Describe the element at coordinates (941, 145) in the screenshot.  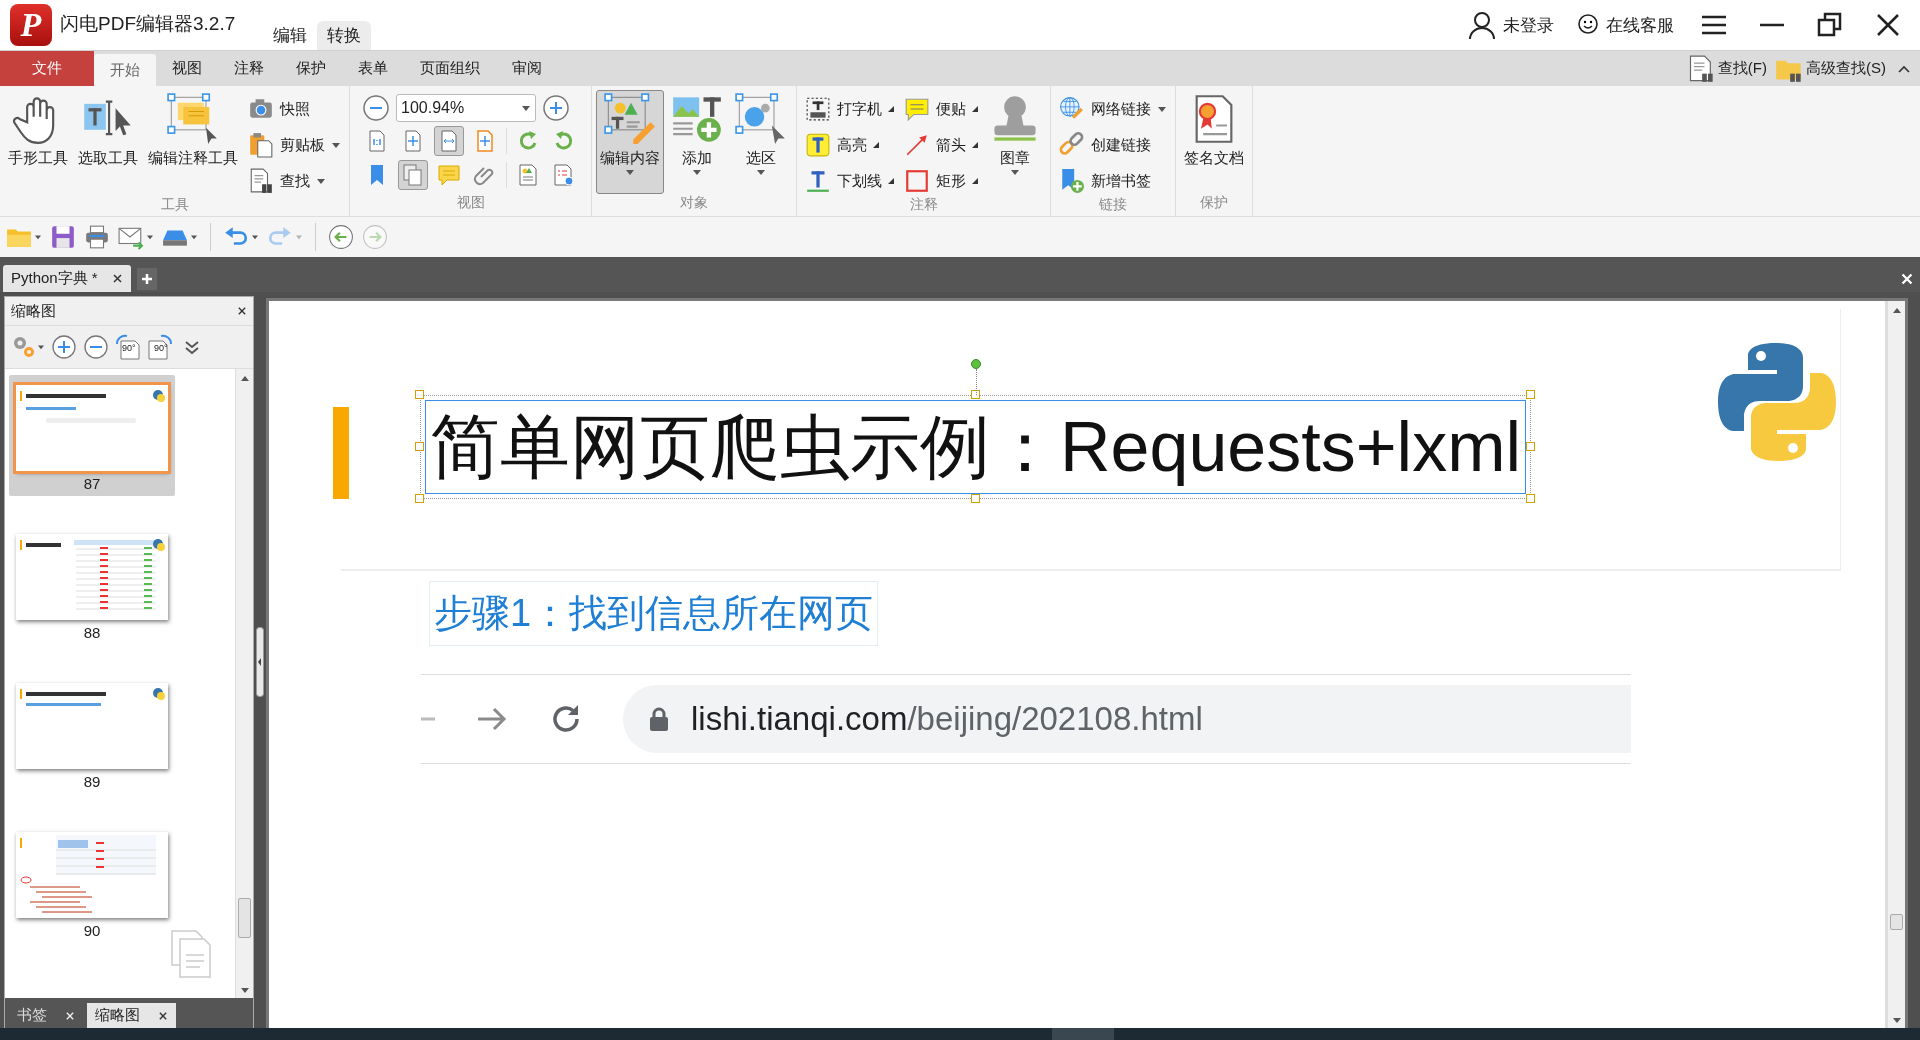
I see `ribbon-button: 箭头` at that location.